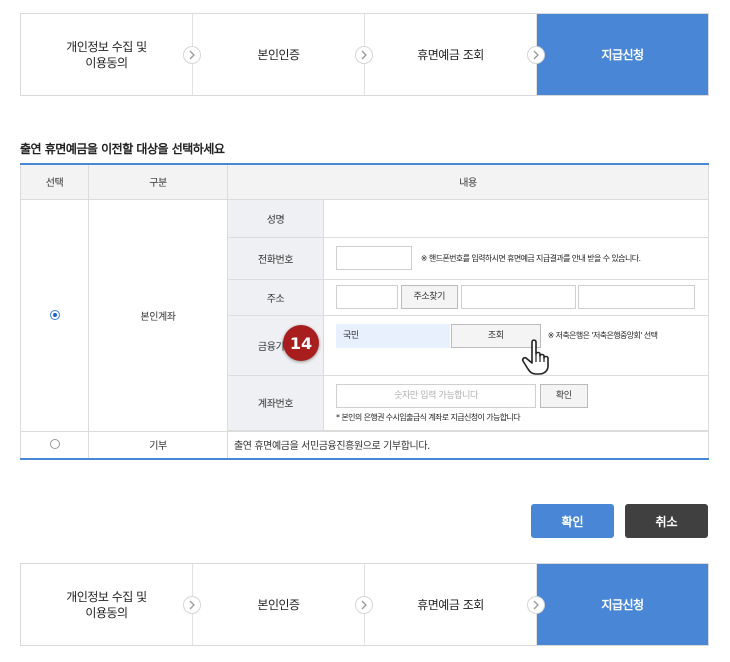 The width and height of the screenshot is (730, 662). Describe the element at coordinates (468, 181) in the screenshot. I see `column-header-content: 내용` at that location.